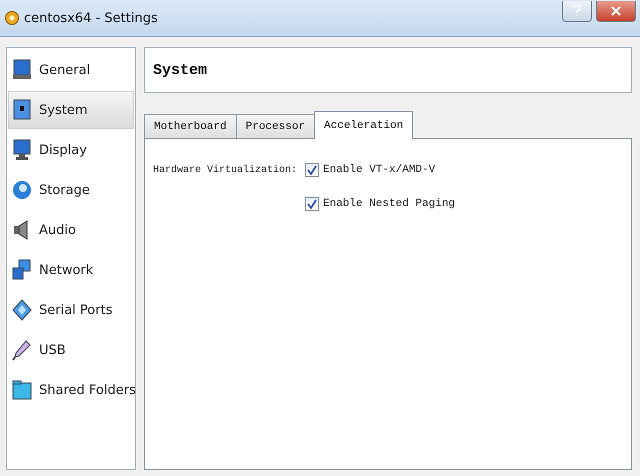 The image size is (640, 476). What do you see at coordinates (225, 170) in the screenshot?
I see `field-label: Hardware Virtualization:` at bounding box center [225, 170].